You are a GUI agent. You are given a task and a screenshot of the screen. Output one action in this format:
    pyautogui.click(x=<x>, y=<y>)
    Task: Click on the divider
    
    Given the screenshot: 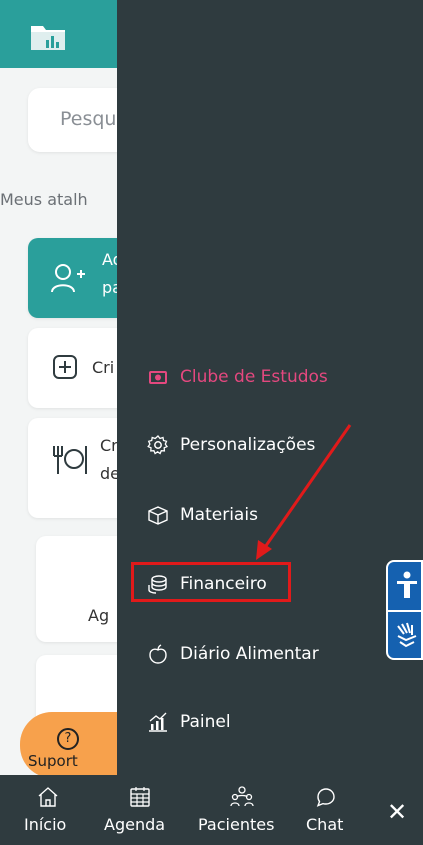 What is the action you would take?
    pyautogui.click(x=405, y=611)
    